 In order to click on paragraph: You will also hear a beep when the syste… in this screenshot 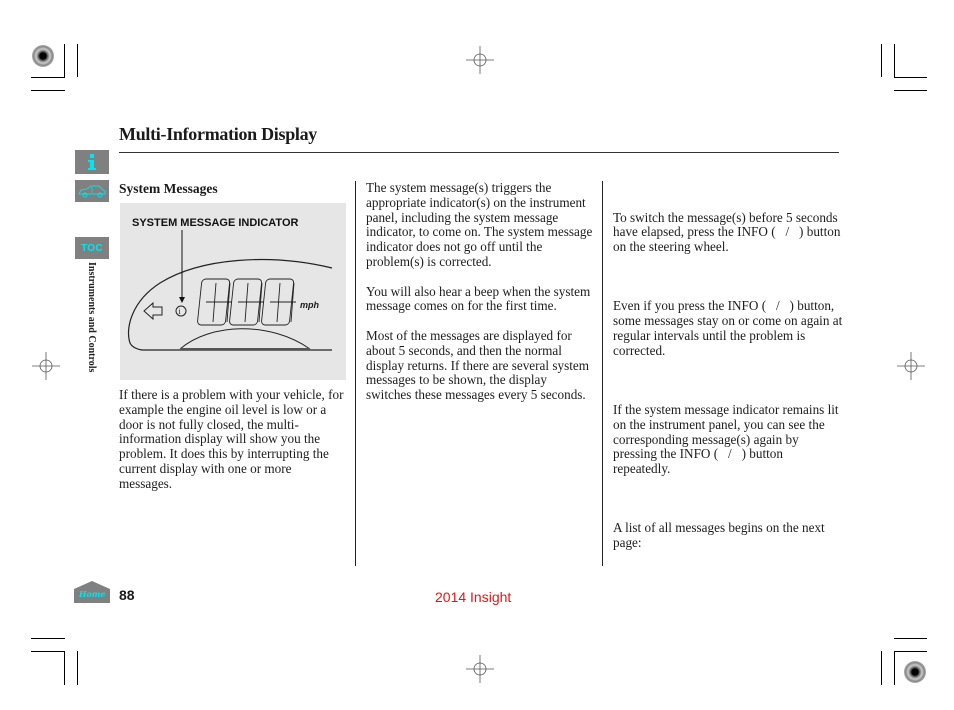, I will do `click(478, 298)`.